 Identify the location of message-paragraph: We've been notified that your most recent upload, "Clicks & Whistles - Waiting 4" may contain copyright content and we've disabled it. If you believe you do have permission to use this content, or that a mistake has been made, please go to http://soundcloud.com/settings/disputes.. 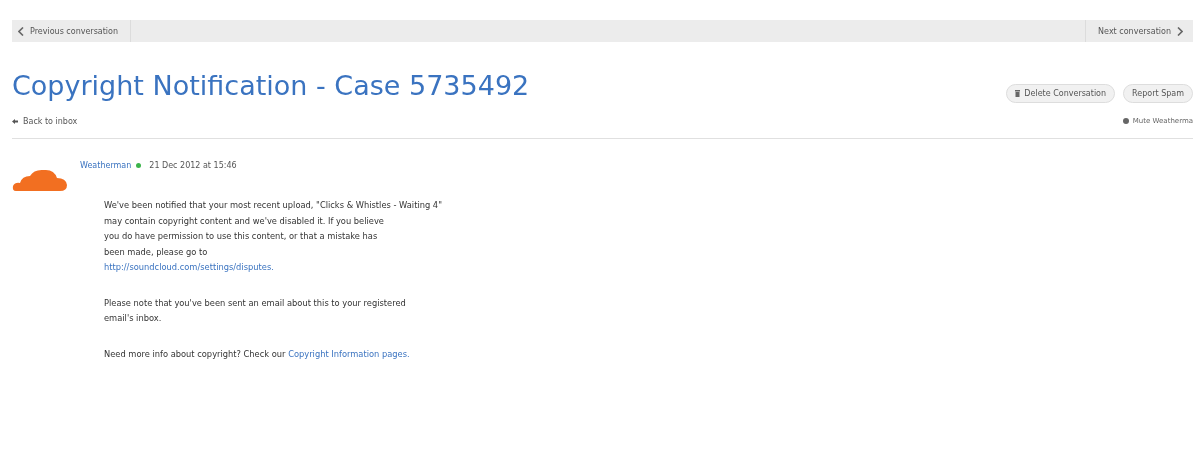
(273, 236).